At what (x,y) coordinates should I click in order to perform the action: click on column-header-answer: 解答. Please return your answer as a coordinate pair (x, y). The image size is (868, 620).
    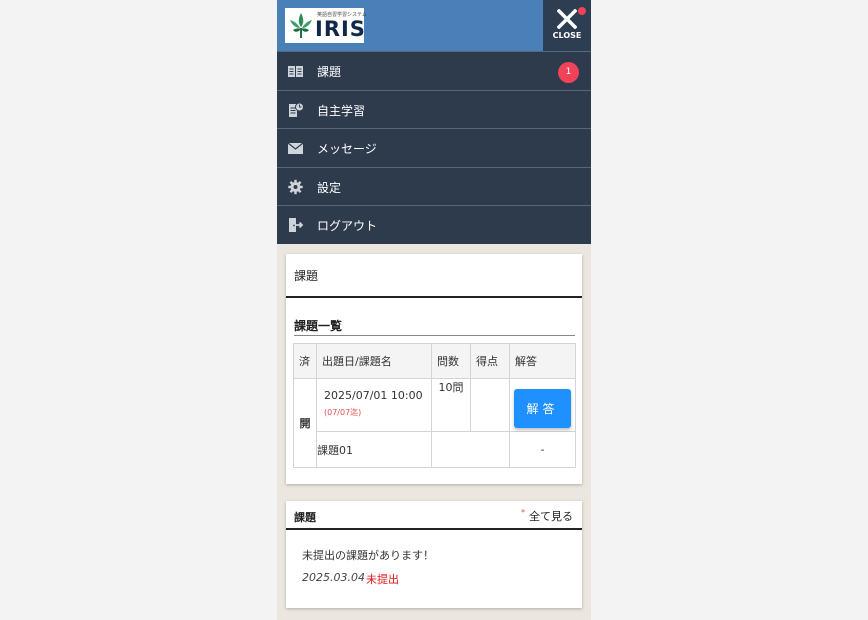
    Looking at the image, I should click on (542, 361).